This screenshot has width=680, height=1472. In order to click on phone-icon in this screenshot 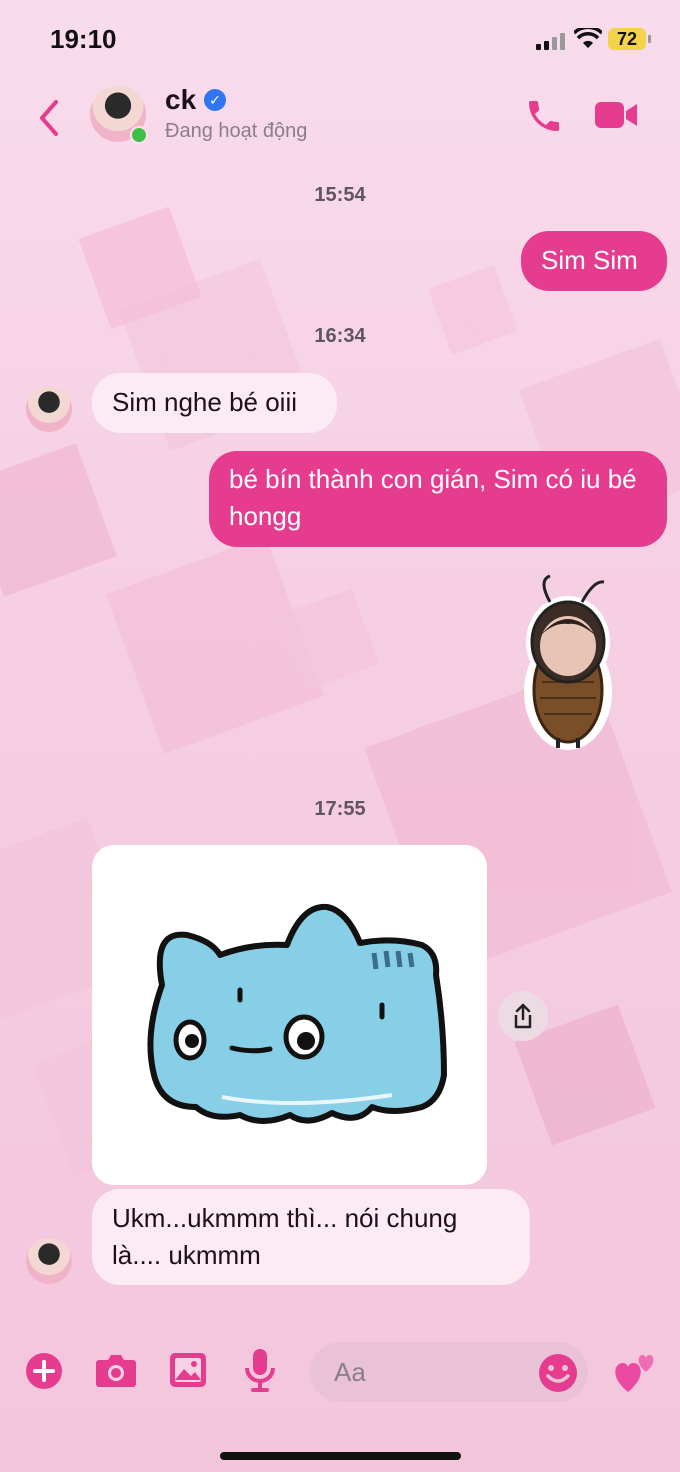, I will do `click(544, 116)`.